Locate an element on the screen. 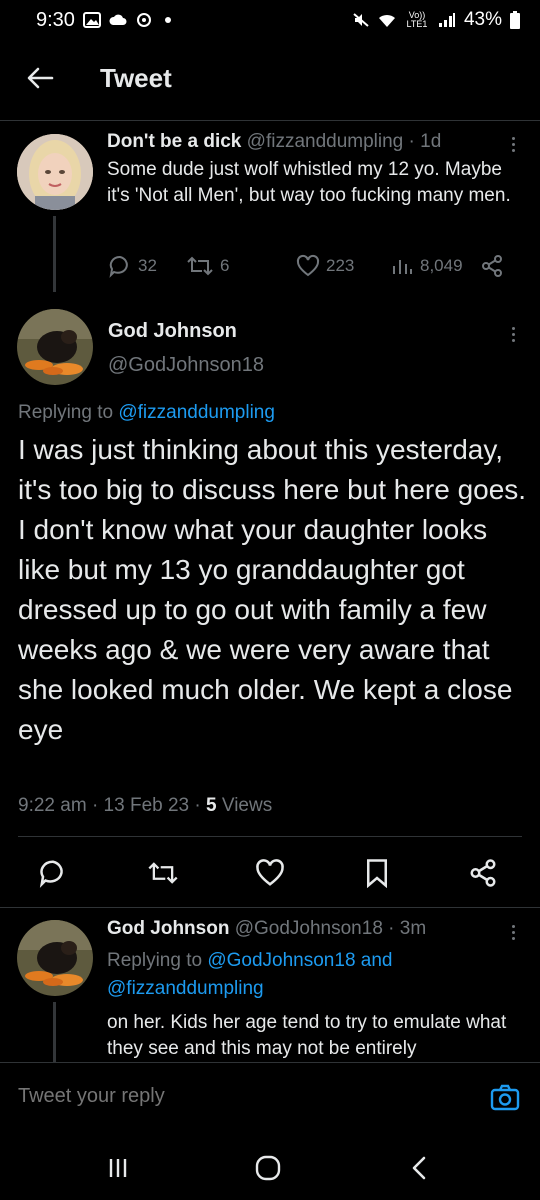 The width and height of the screenshot is (540, 1200). network-label: Vo)) LTE1 is located at coordinates (417, 19).